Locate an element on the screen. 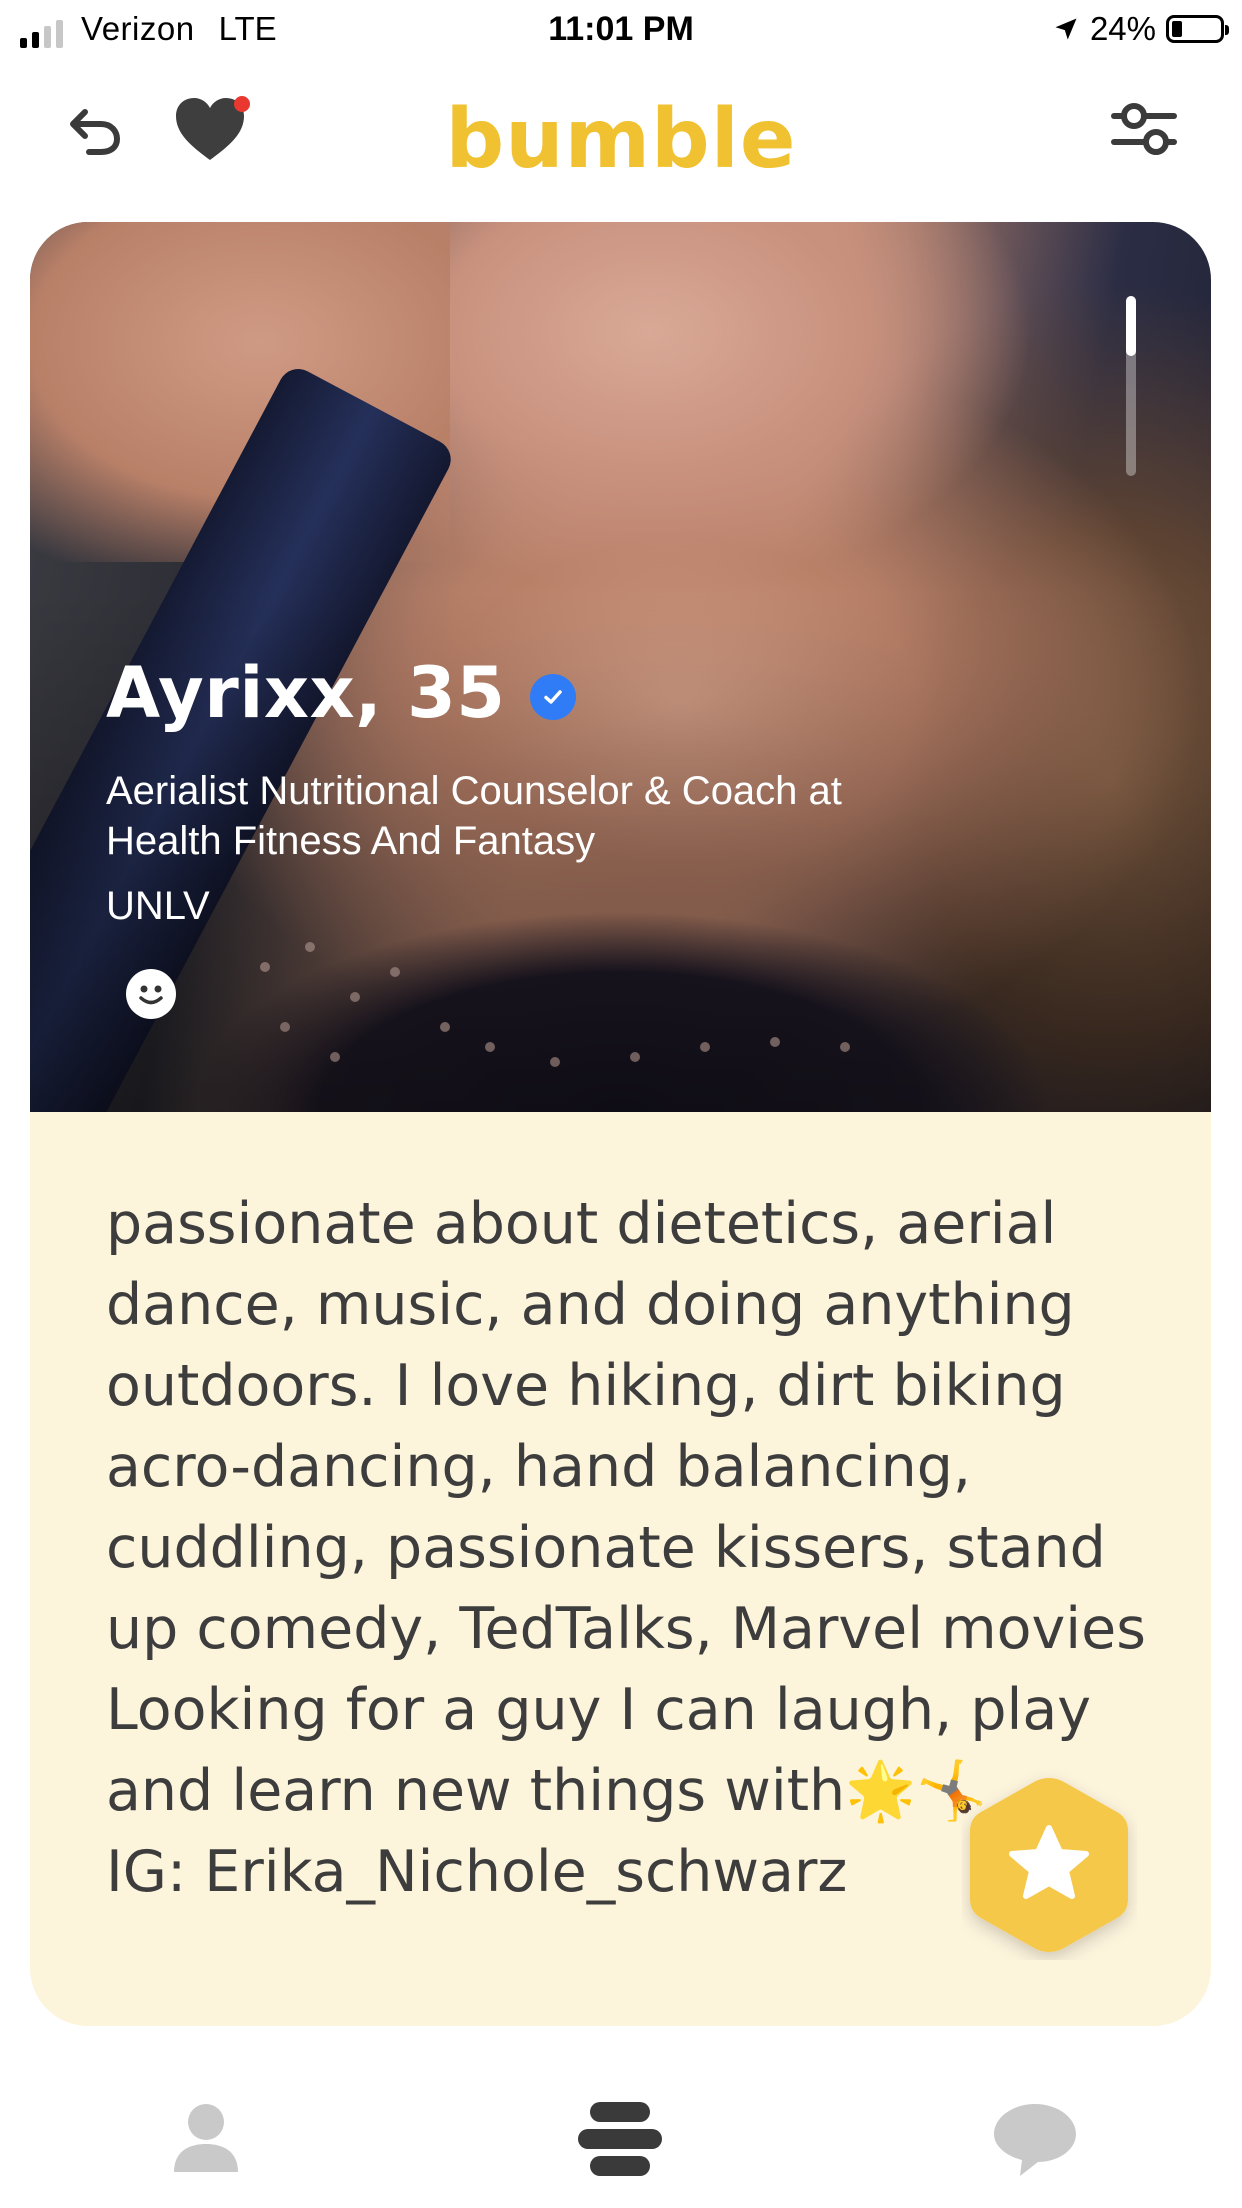 Image resolution: width=1242 pixels, height=2208 pixels. chat-icon is located at coordinates (1035, 2140).